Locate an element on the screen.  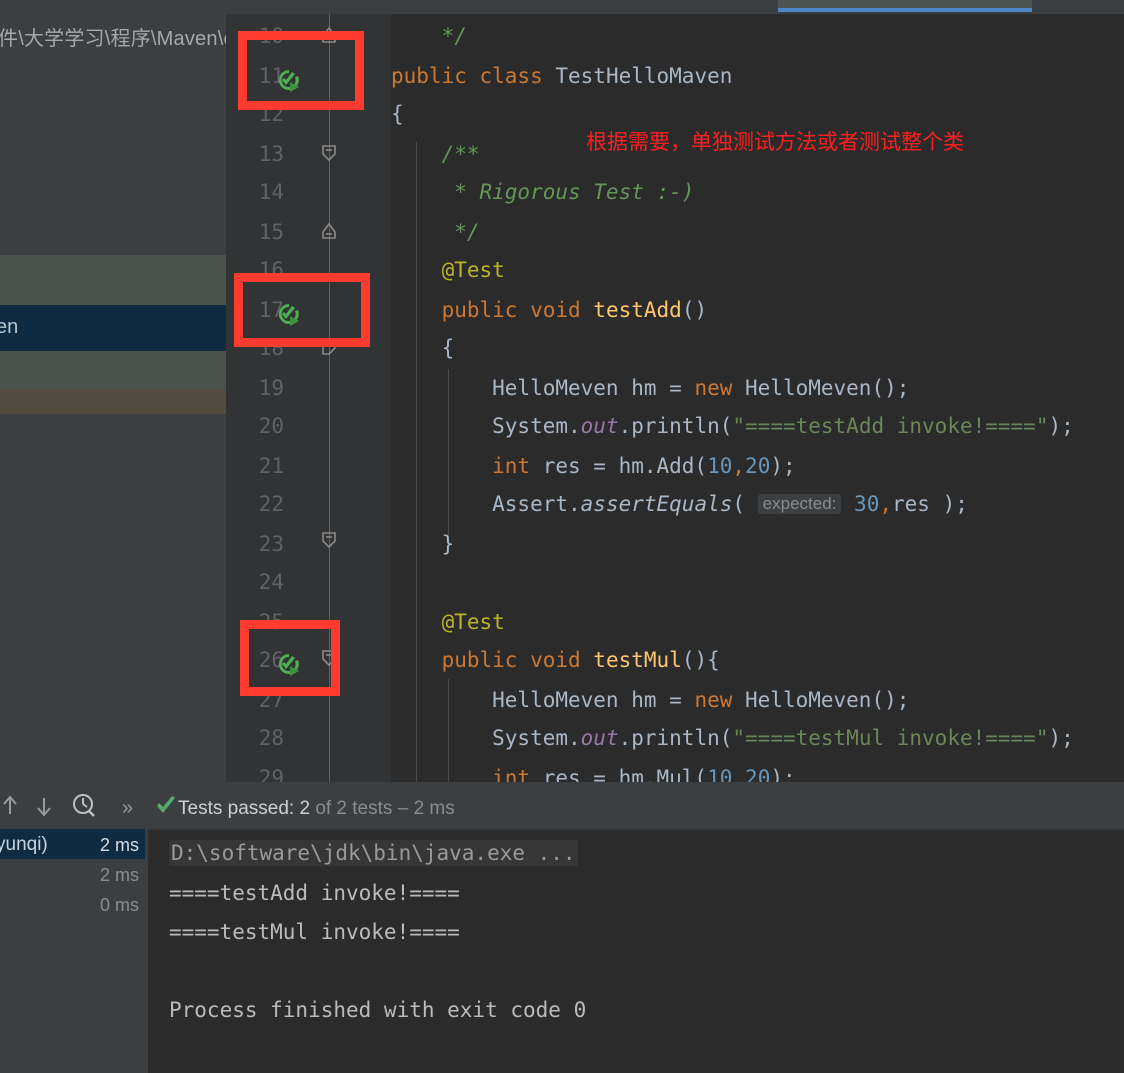
console-left-edge is located at coordinates (146, 951).